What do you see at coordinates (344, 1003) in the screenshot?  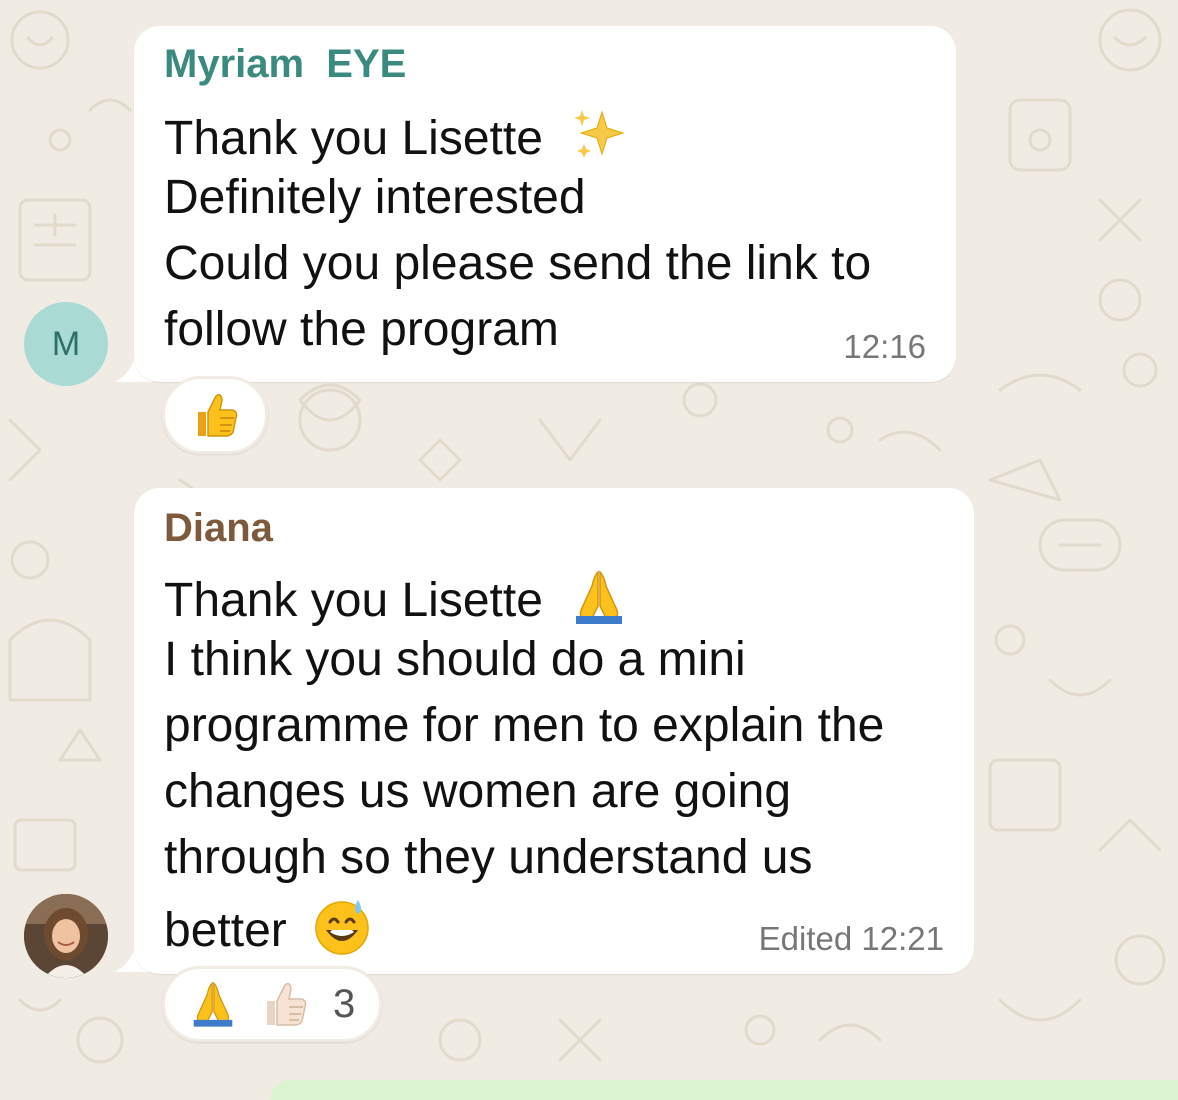 I see `reaction-count: 3` at bounding box center [344, 1003].